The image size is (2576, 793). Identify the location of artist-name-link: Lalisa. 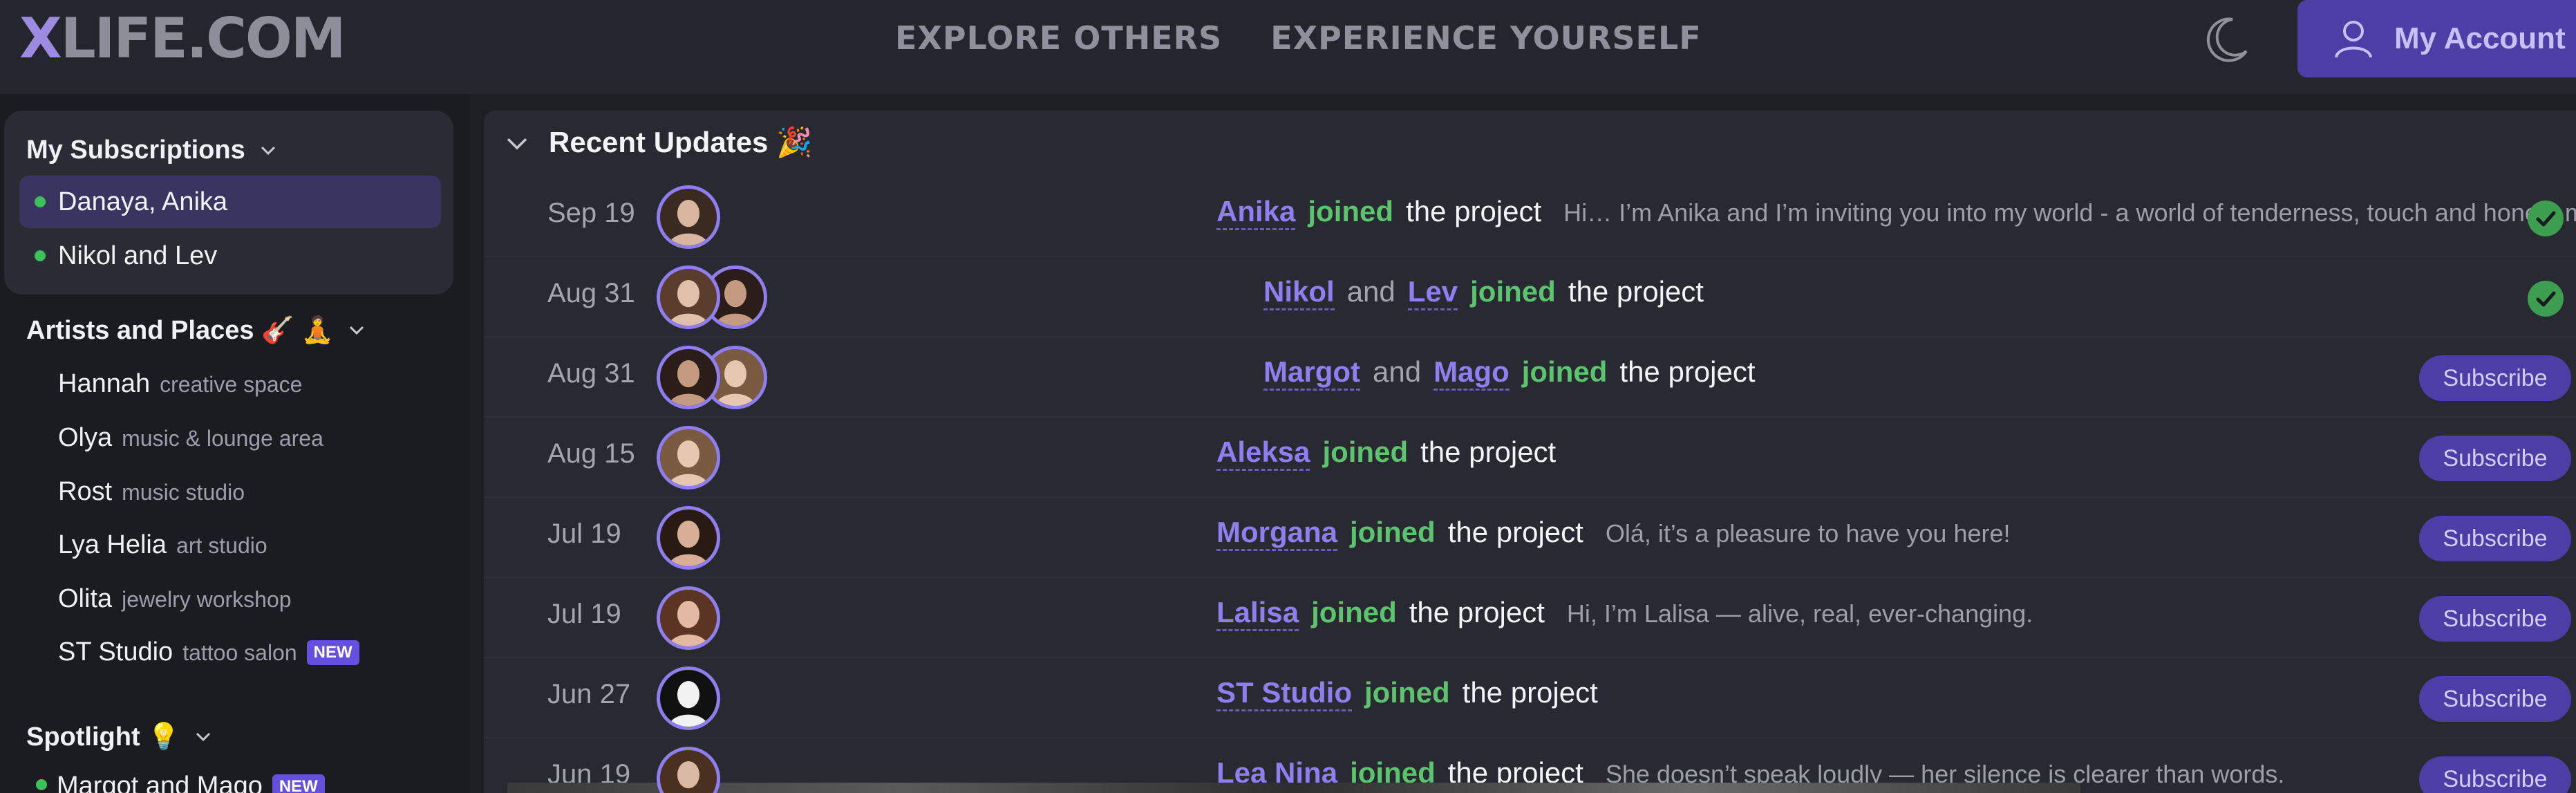
(1257, 613).